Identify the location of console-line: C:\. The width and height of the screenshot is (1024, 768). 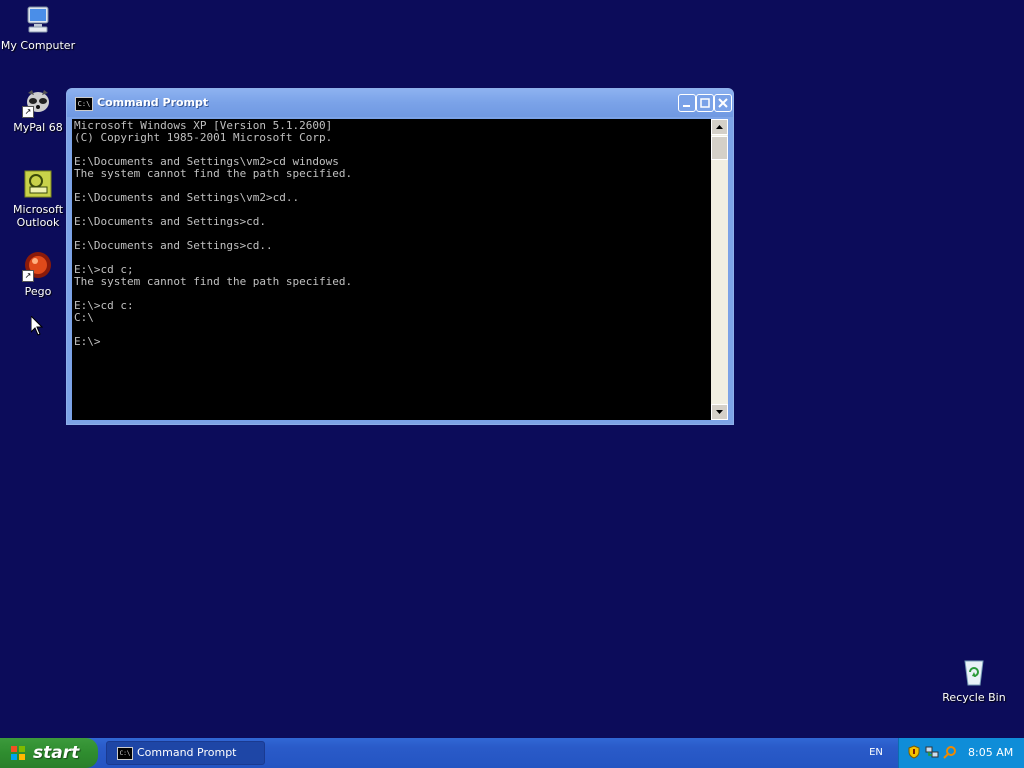
(84, 317).